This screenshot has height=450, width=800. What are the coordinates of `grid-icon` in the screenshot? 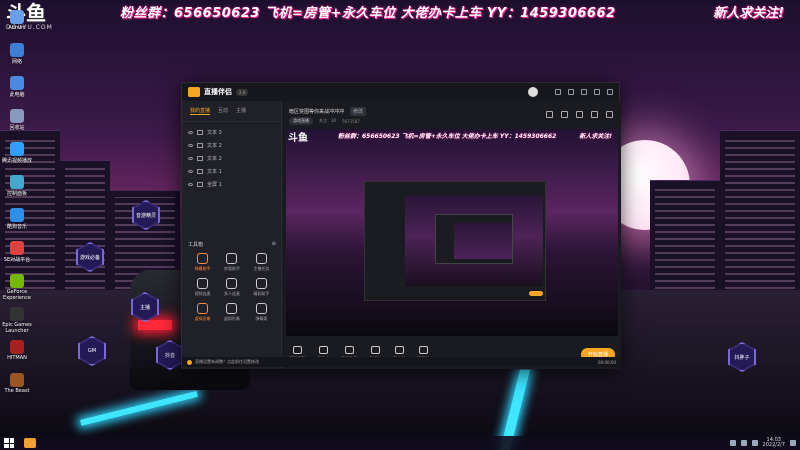 It's located at (564, 114).